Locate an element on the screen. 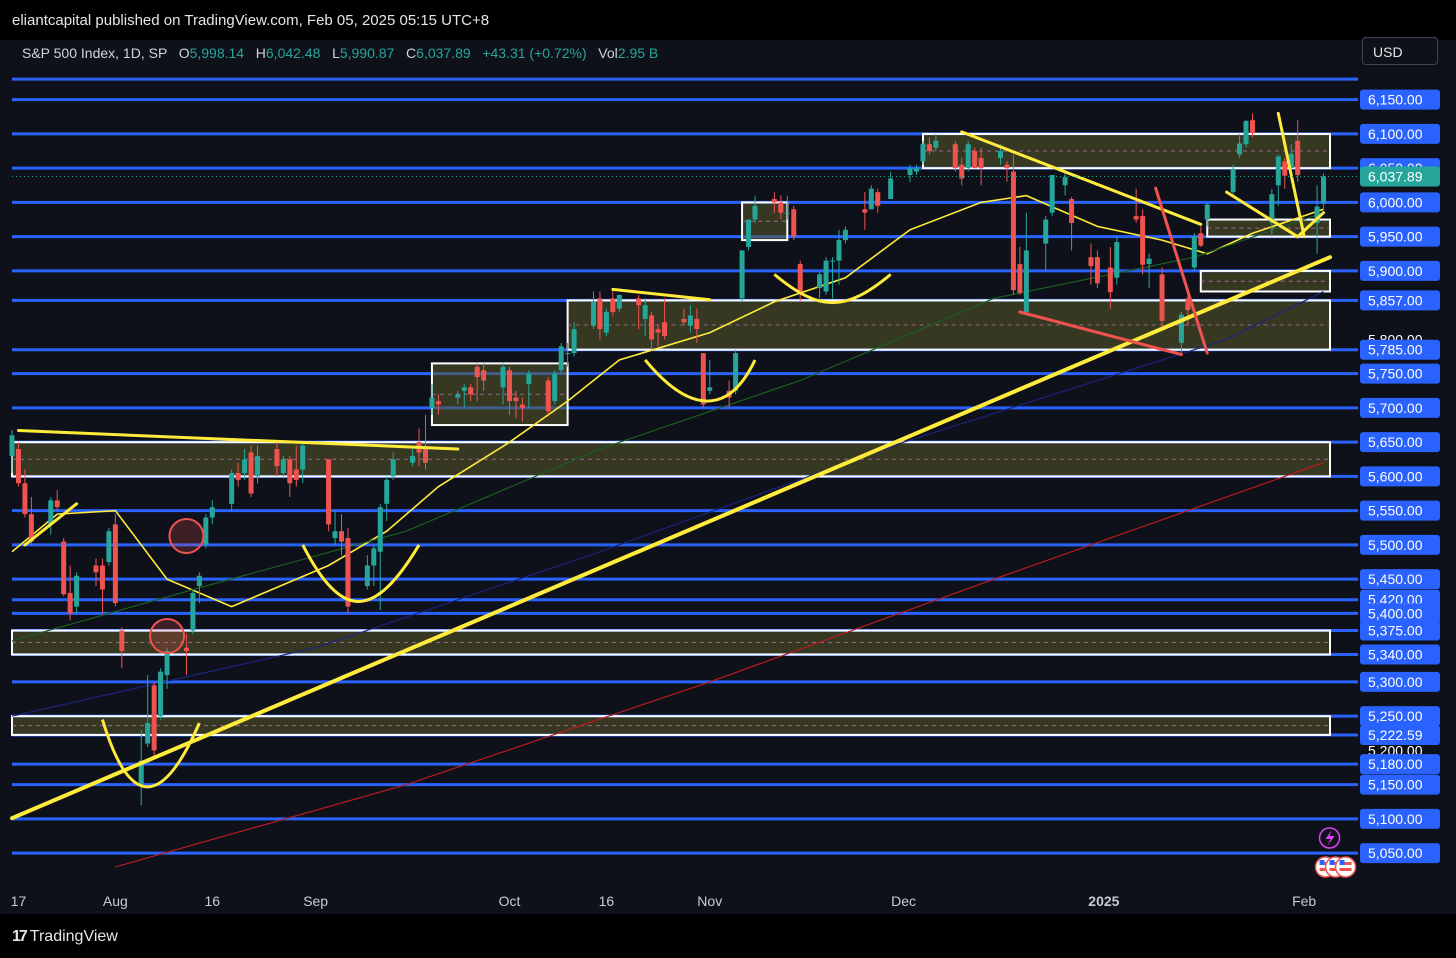 This screenshot has width=1456, height=958. price-axis-label: 5,340.00 is located at coordinates (1395, 655).